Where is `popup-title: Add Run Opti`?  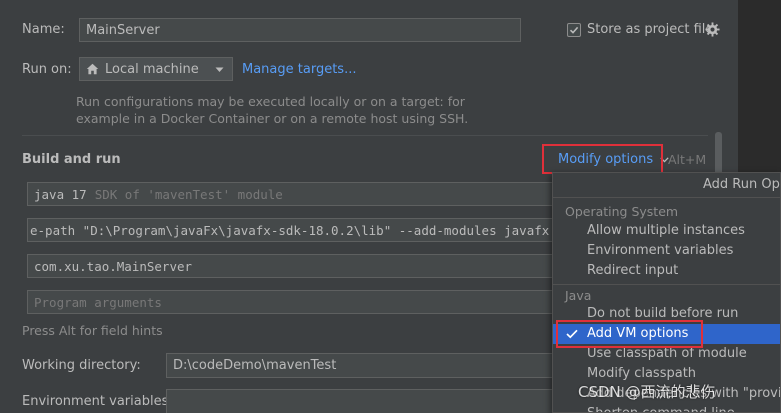 popup-title: Add Run Opti is located at coordinates (666, 185).